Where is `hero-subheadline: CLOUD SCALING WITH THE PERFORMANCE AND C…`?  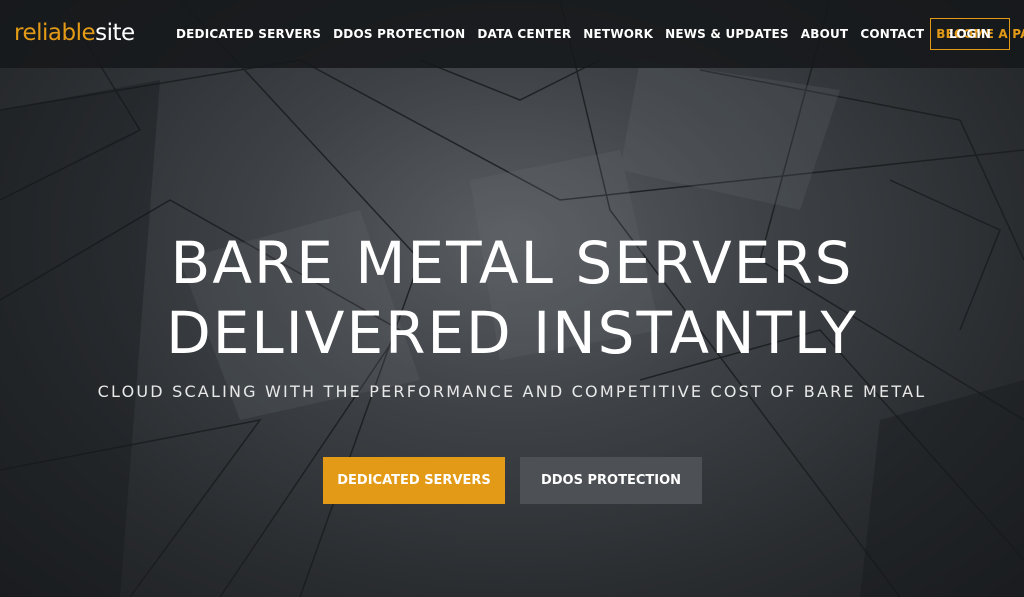
hero-subheadline: CLOUD SCALING WITH THE PERFORMANCE AND C… is located at coordinates (512, 391).